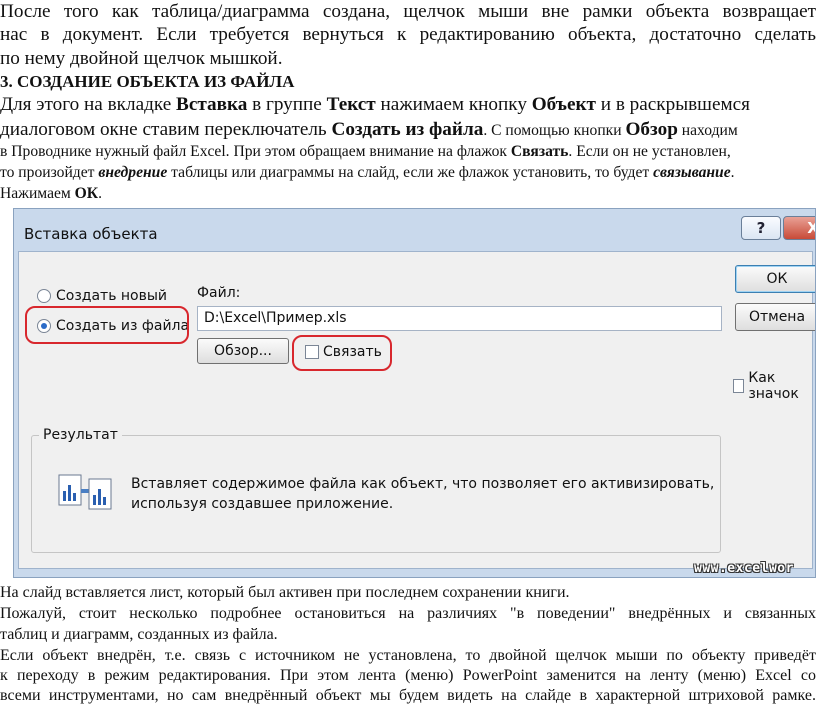 The image size is (816, 704). What do you see at coordinates (219, 293) in the screenshot?
I see `file-label: Файл:` at bounding box center [219, 293].